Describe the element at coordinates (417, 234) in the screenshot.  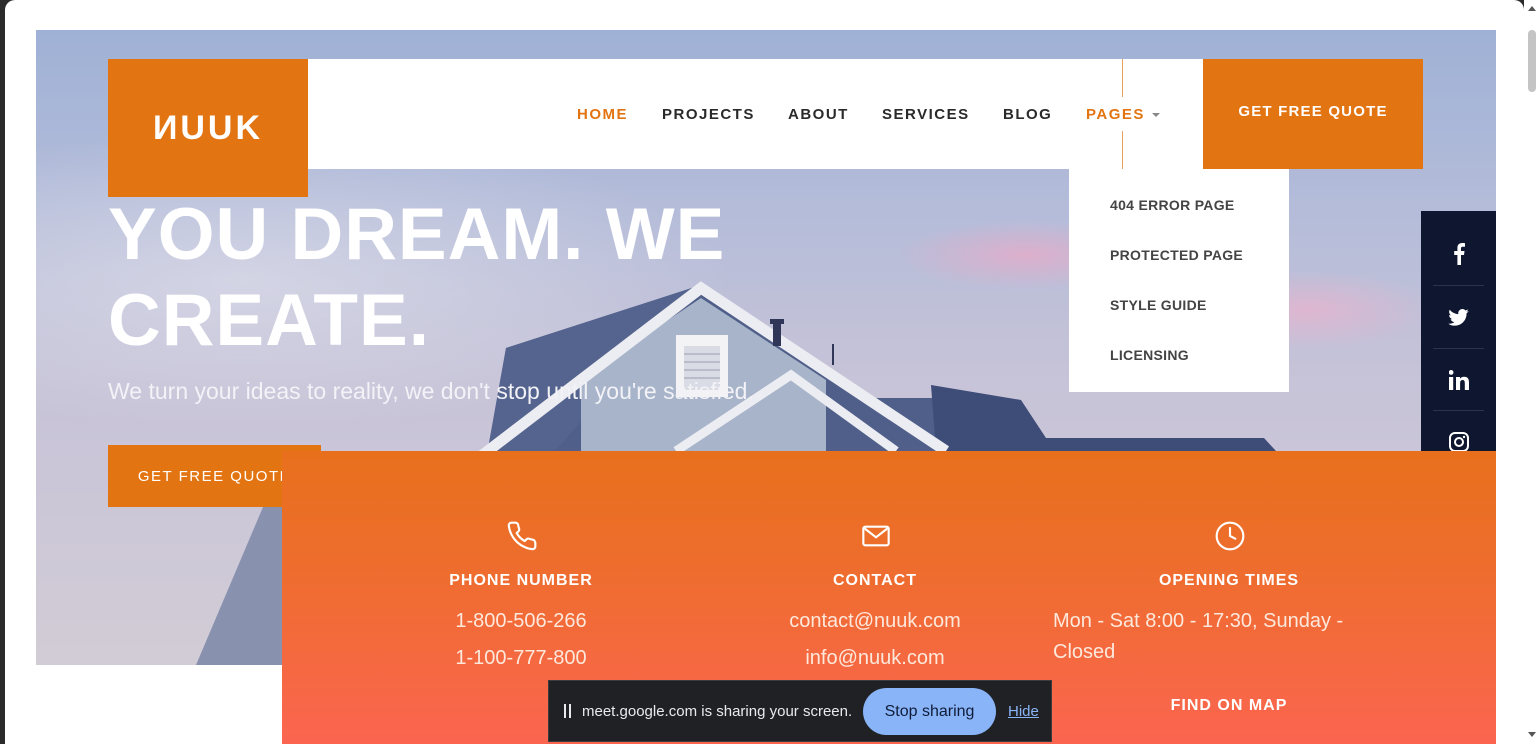
I see `hero-title-line-1: YOU DREAM. WE` at that location.